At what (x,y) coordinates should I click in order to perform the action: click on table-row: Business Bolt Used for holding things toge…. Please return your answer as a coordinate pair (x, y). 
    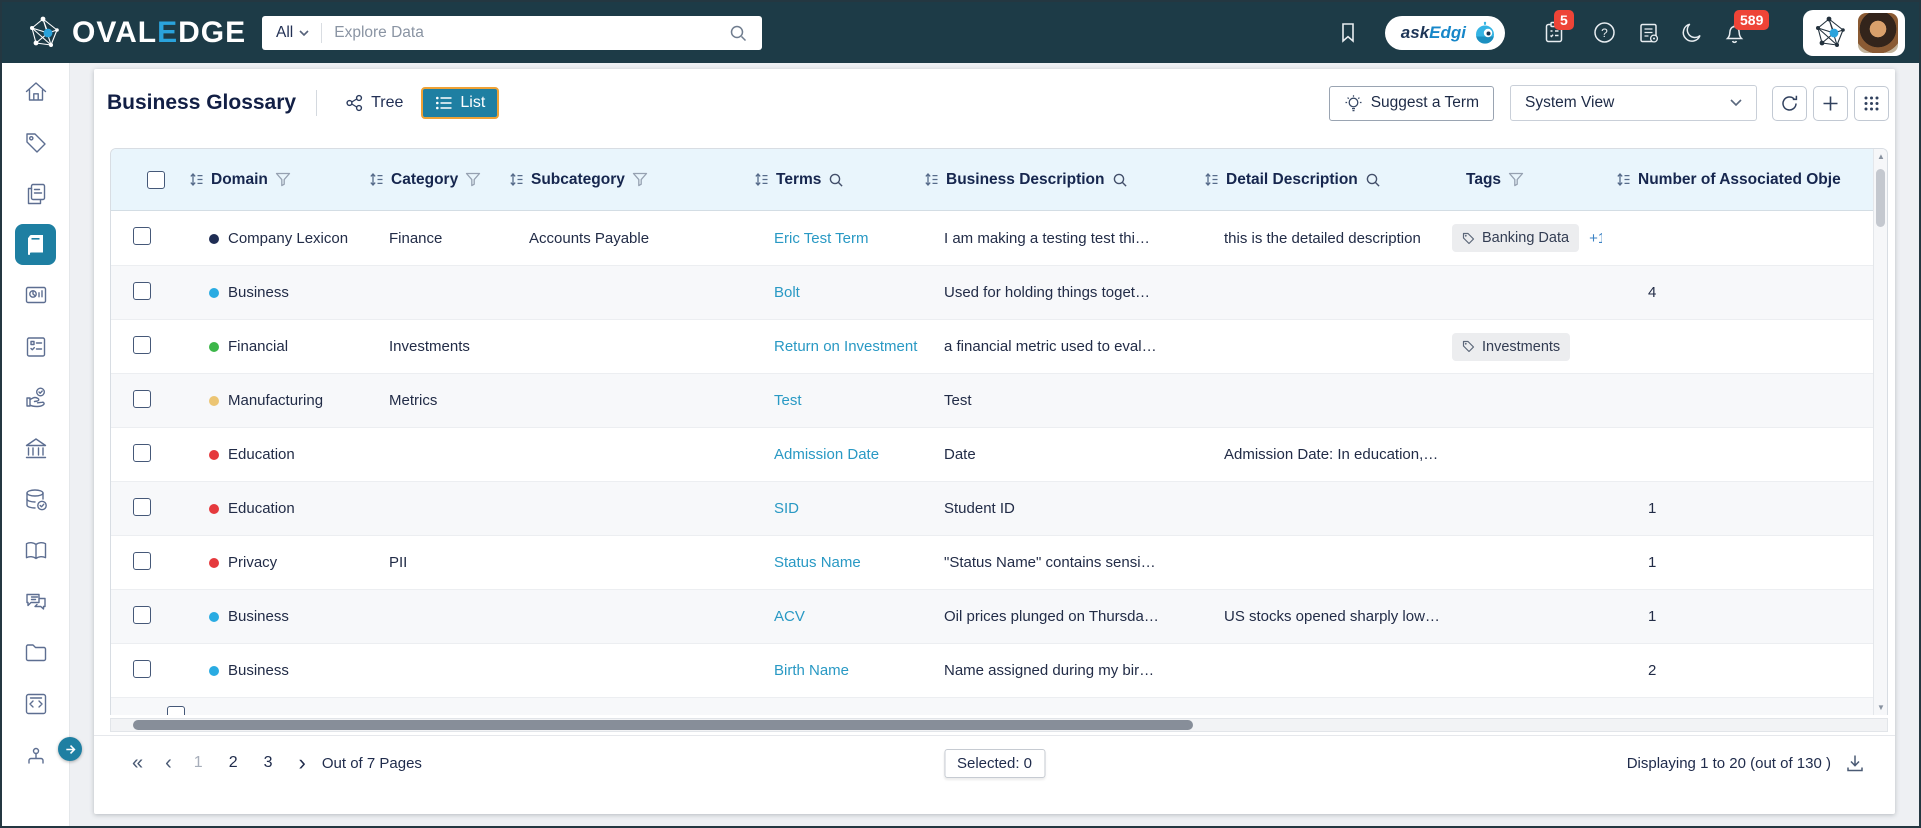
    Looking at the image, I should click on (999, 292).